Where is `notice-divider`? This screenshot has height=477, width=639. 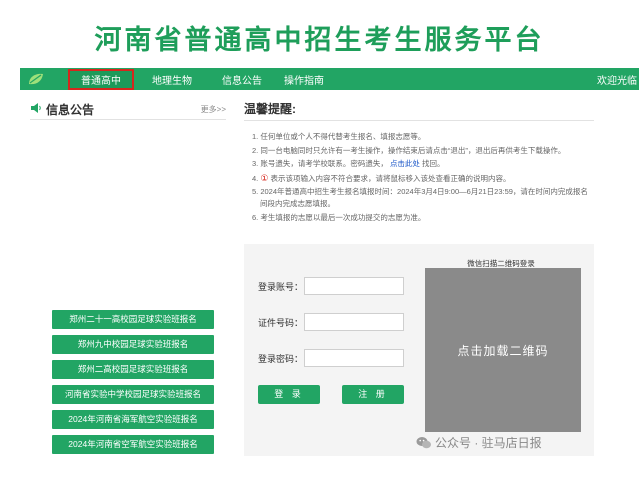 notice-divider is located at coordinates (128, 119).